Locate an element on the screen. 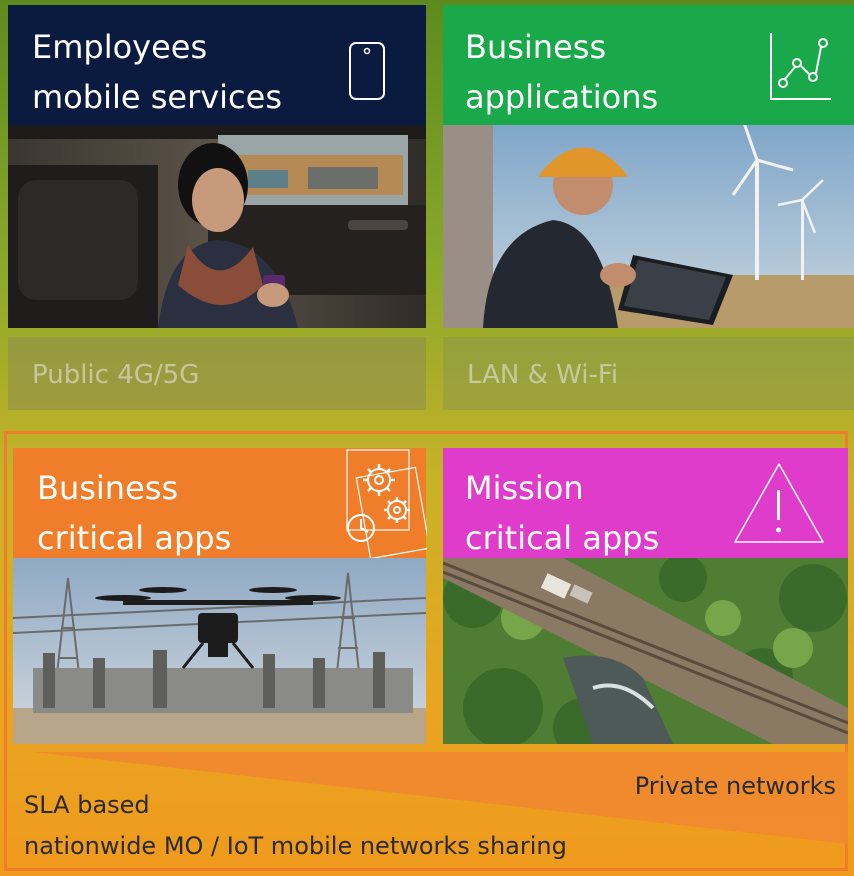 The image size is (854, 876). sla-based-label: SLA based is located at coordinates (87, 805).